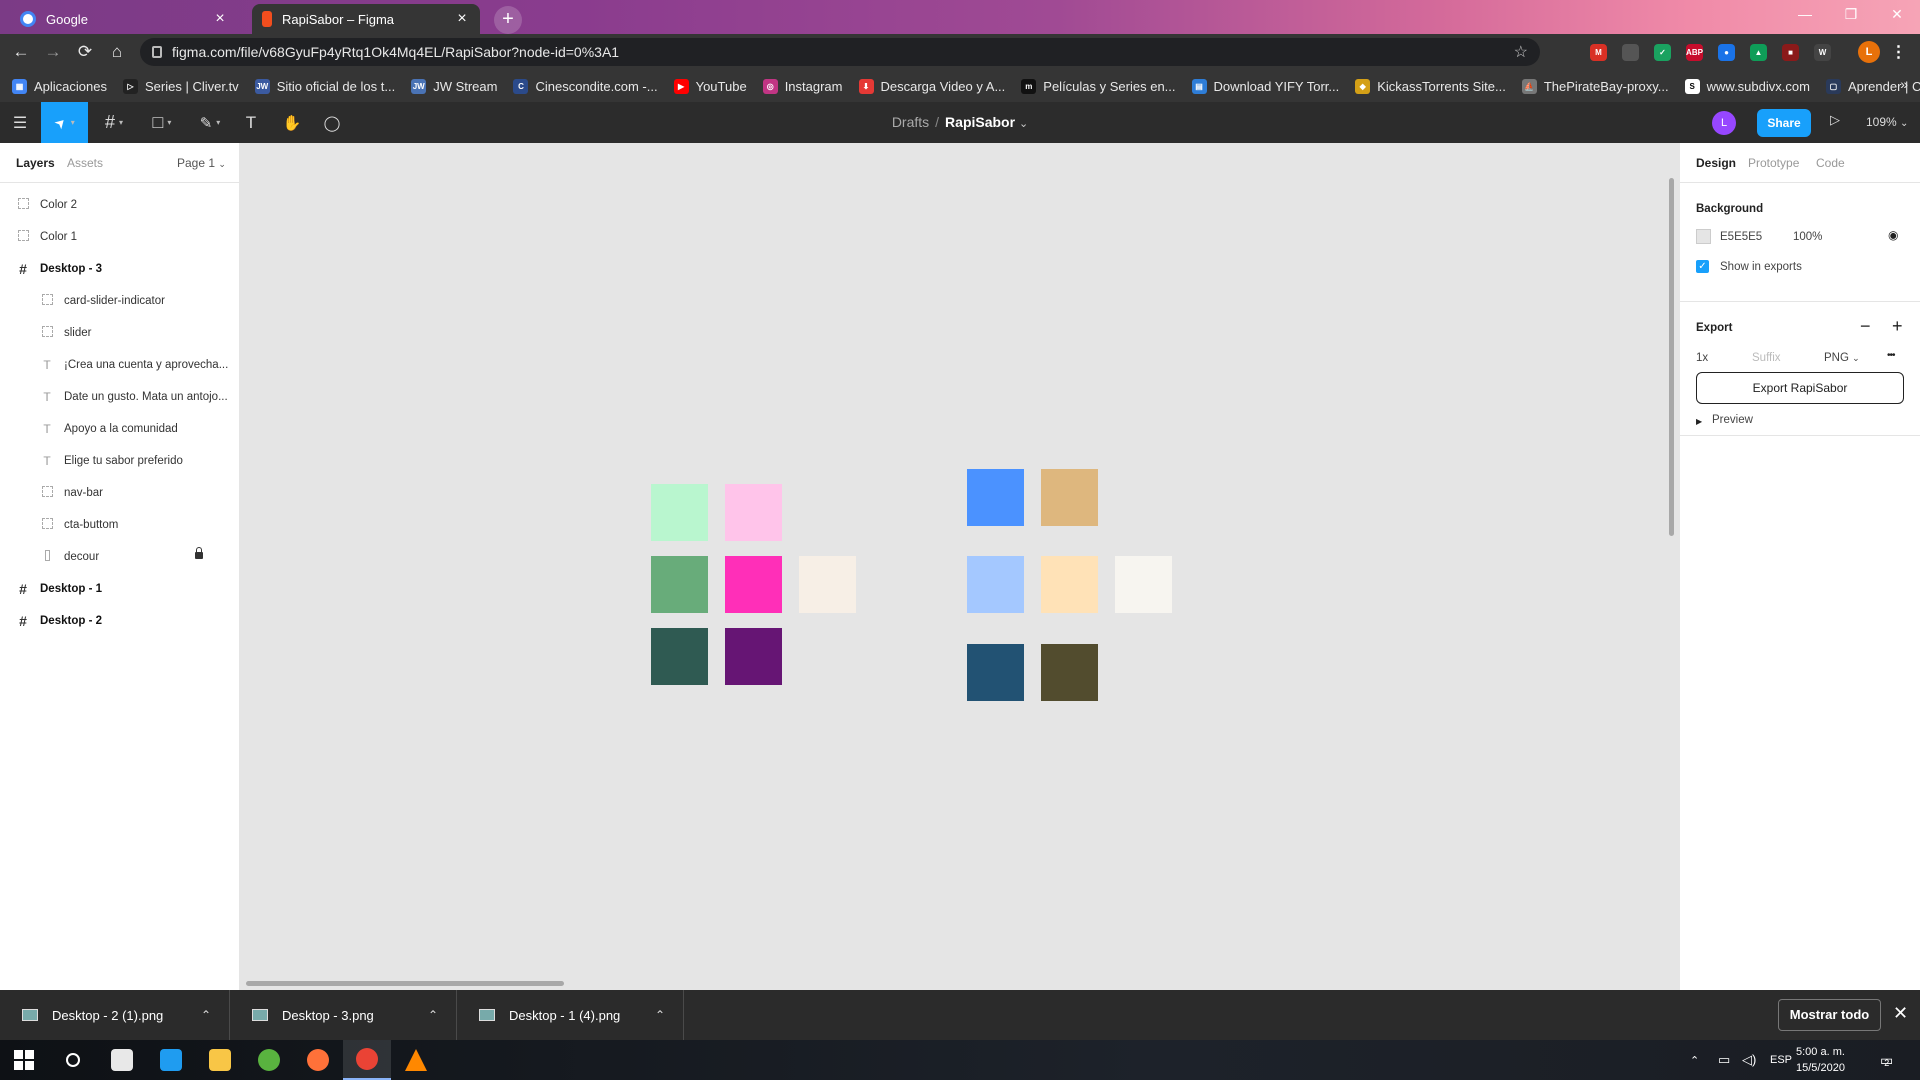 This screenshot has width=1920, height=1080. I want to click on layer-row: Color 1, so click(119, 237).